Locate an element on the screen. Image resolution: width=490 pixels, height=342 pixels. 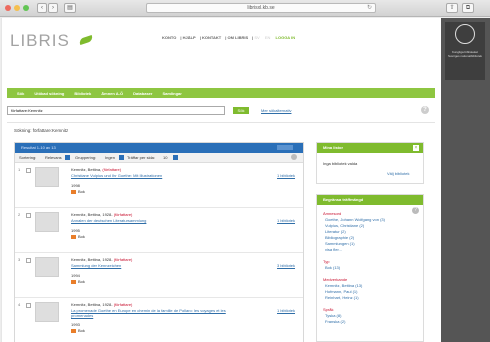
search-button: Sök is located at coordinates (241, 110).